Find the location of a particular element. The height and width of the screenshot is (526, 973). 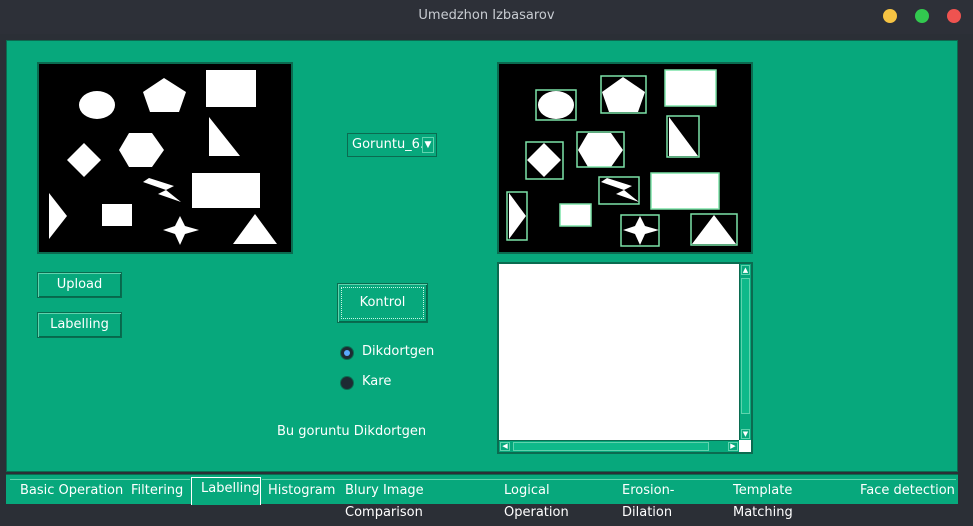

minimize-icon is located at coordinates (890, 16).